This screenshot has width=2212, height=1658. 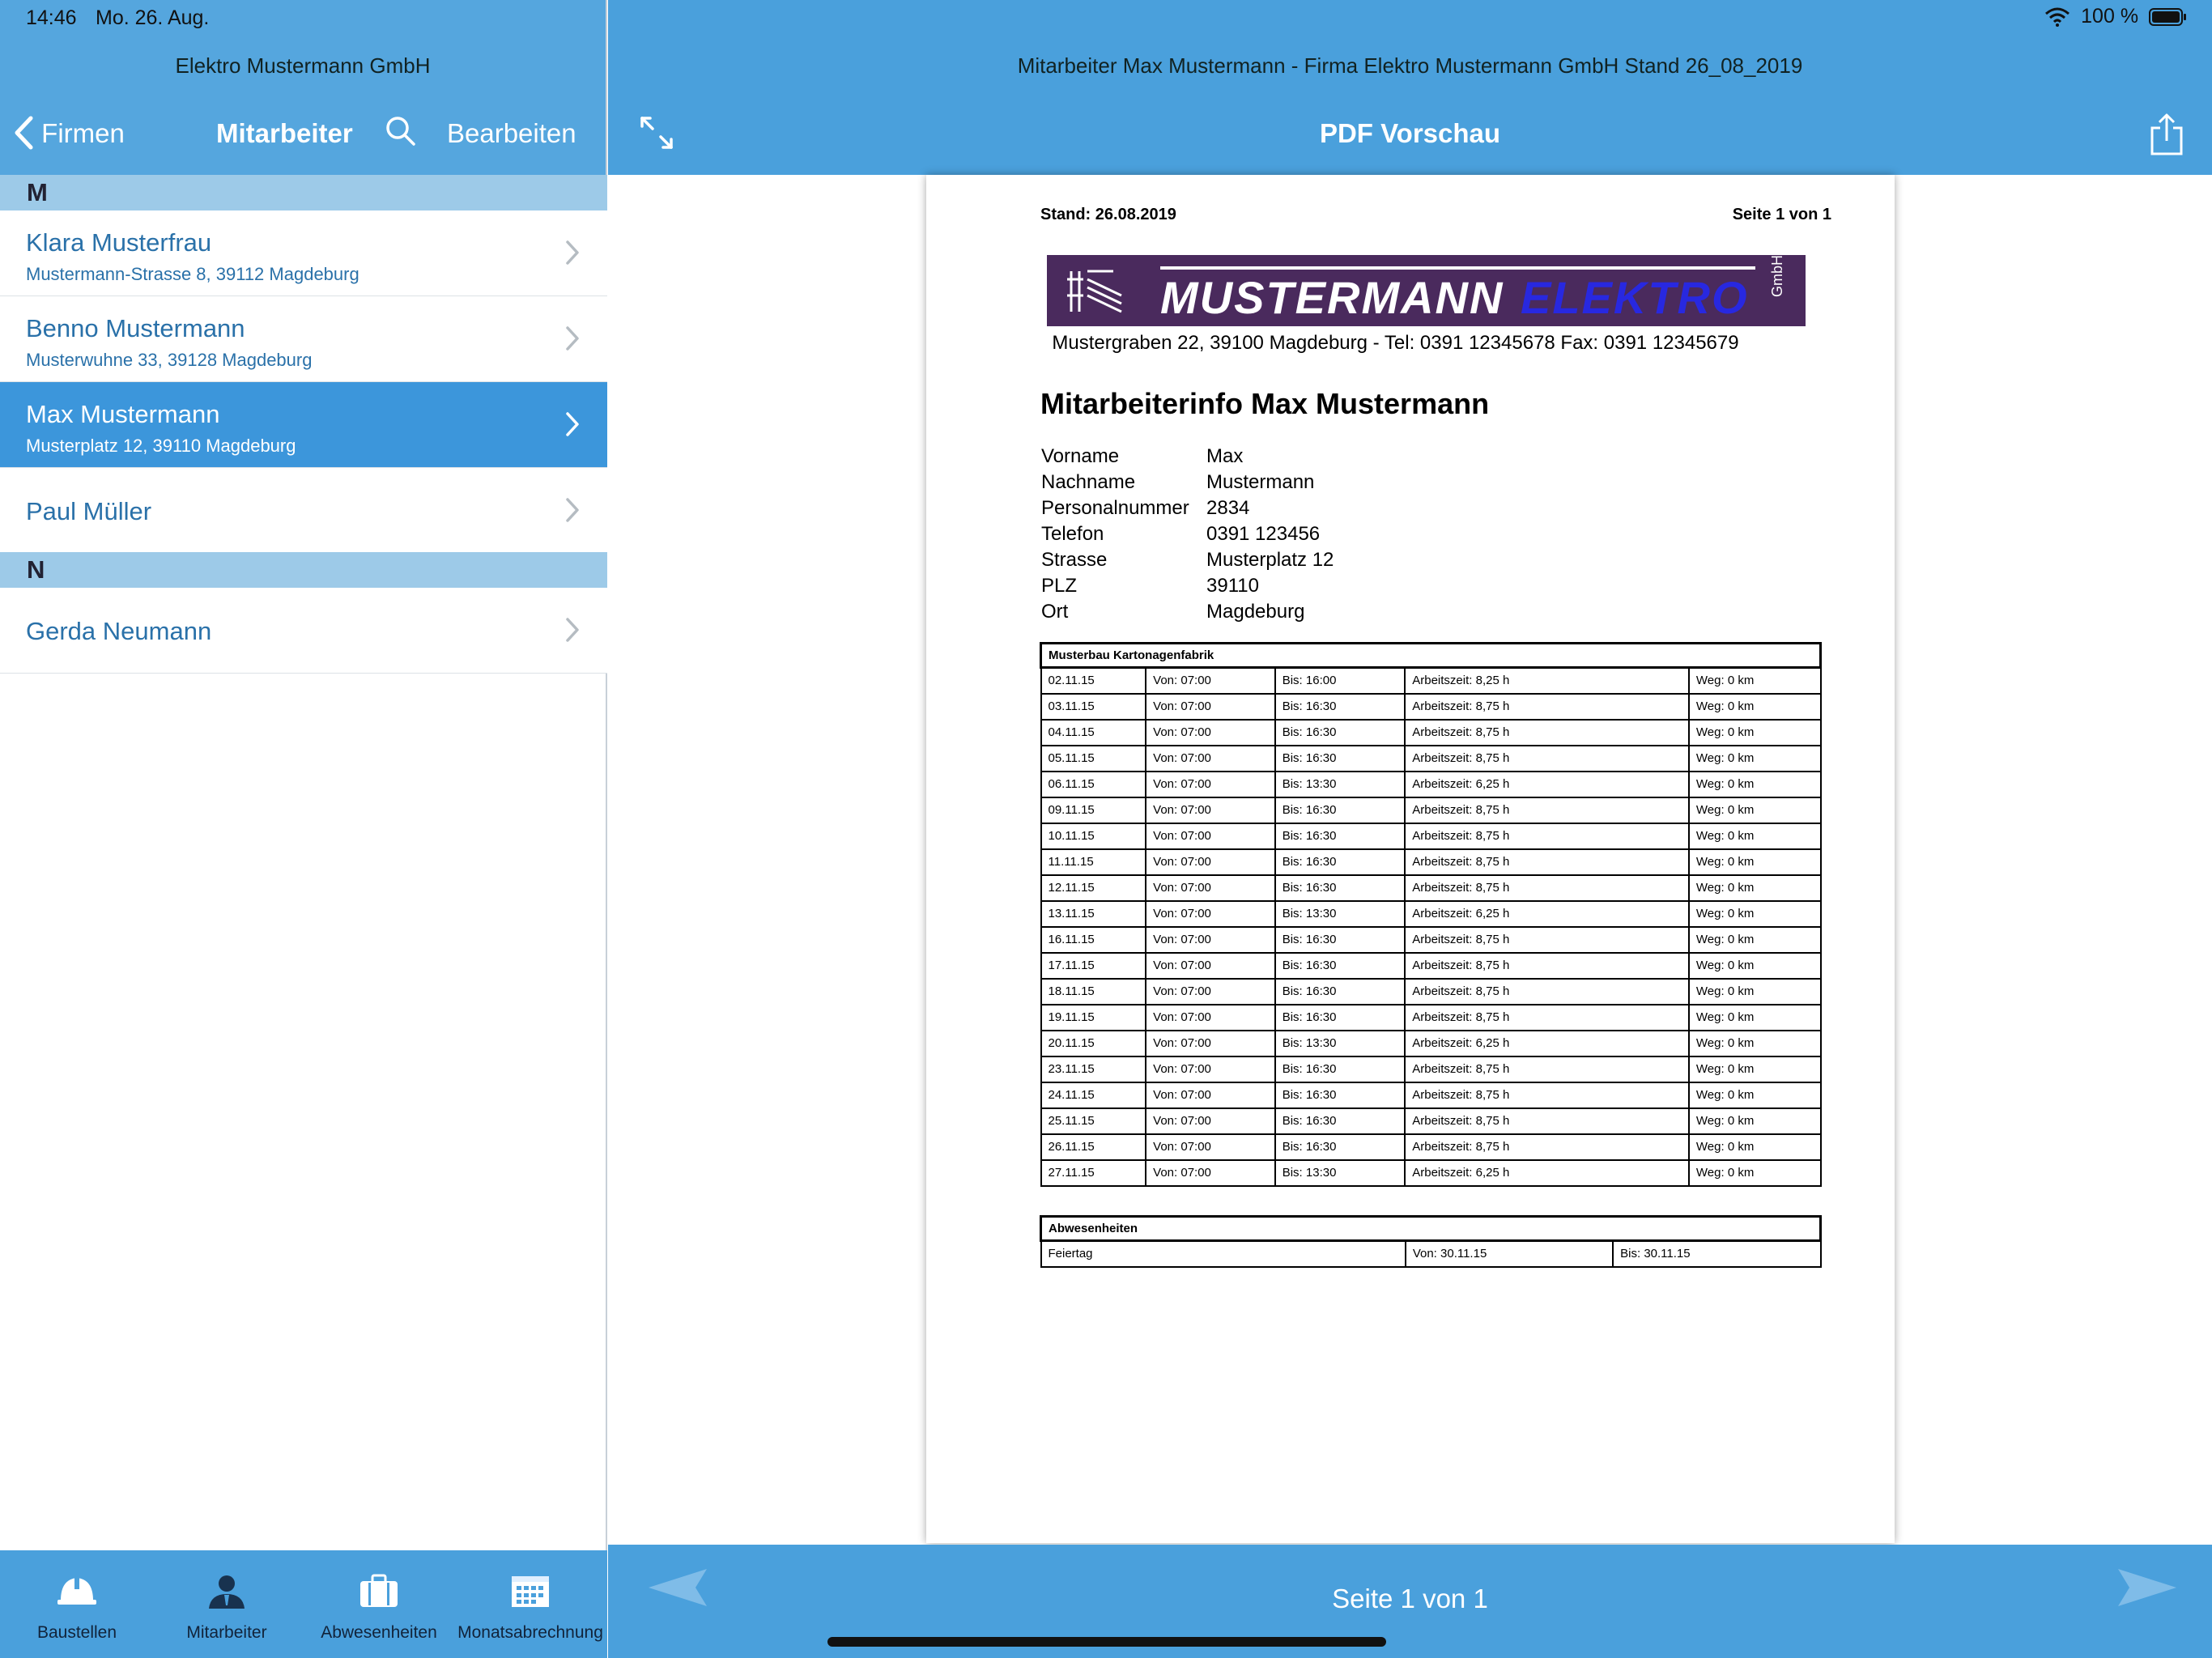 What do you see at coordinates (1094, 836) in the screenshot?
I see `table-cell: 10.11.15` at bounding box center [1094, 836].